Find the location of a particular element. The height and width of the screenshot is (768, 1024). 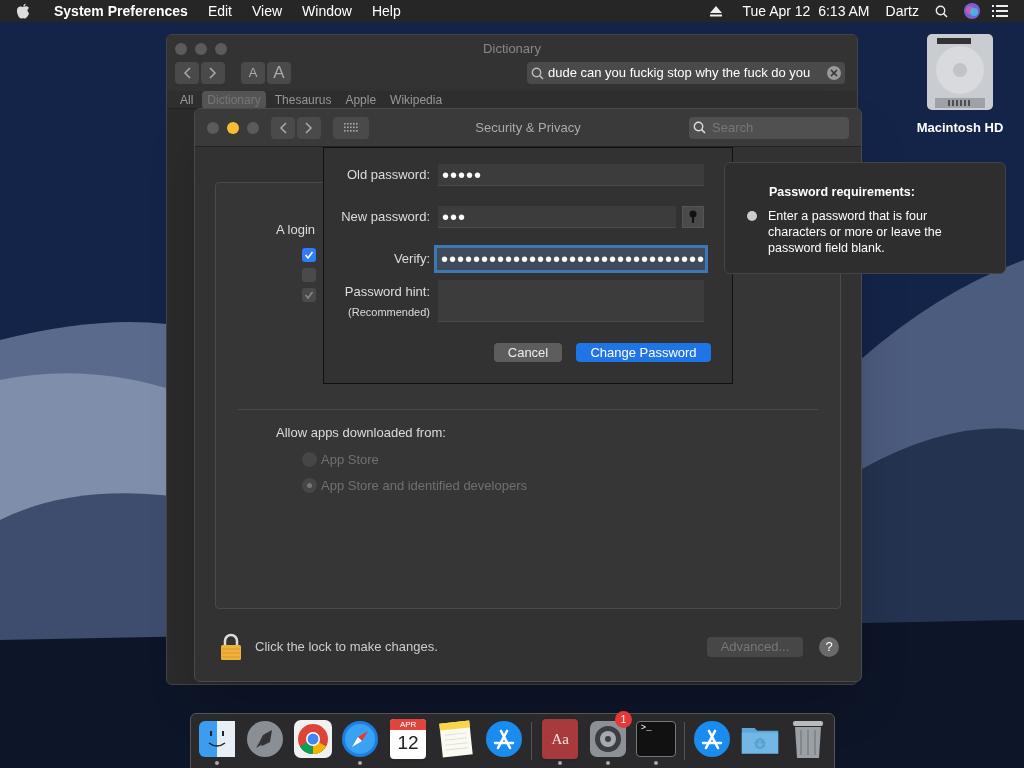

grid-button is located at coordinates (351, 127).